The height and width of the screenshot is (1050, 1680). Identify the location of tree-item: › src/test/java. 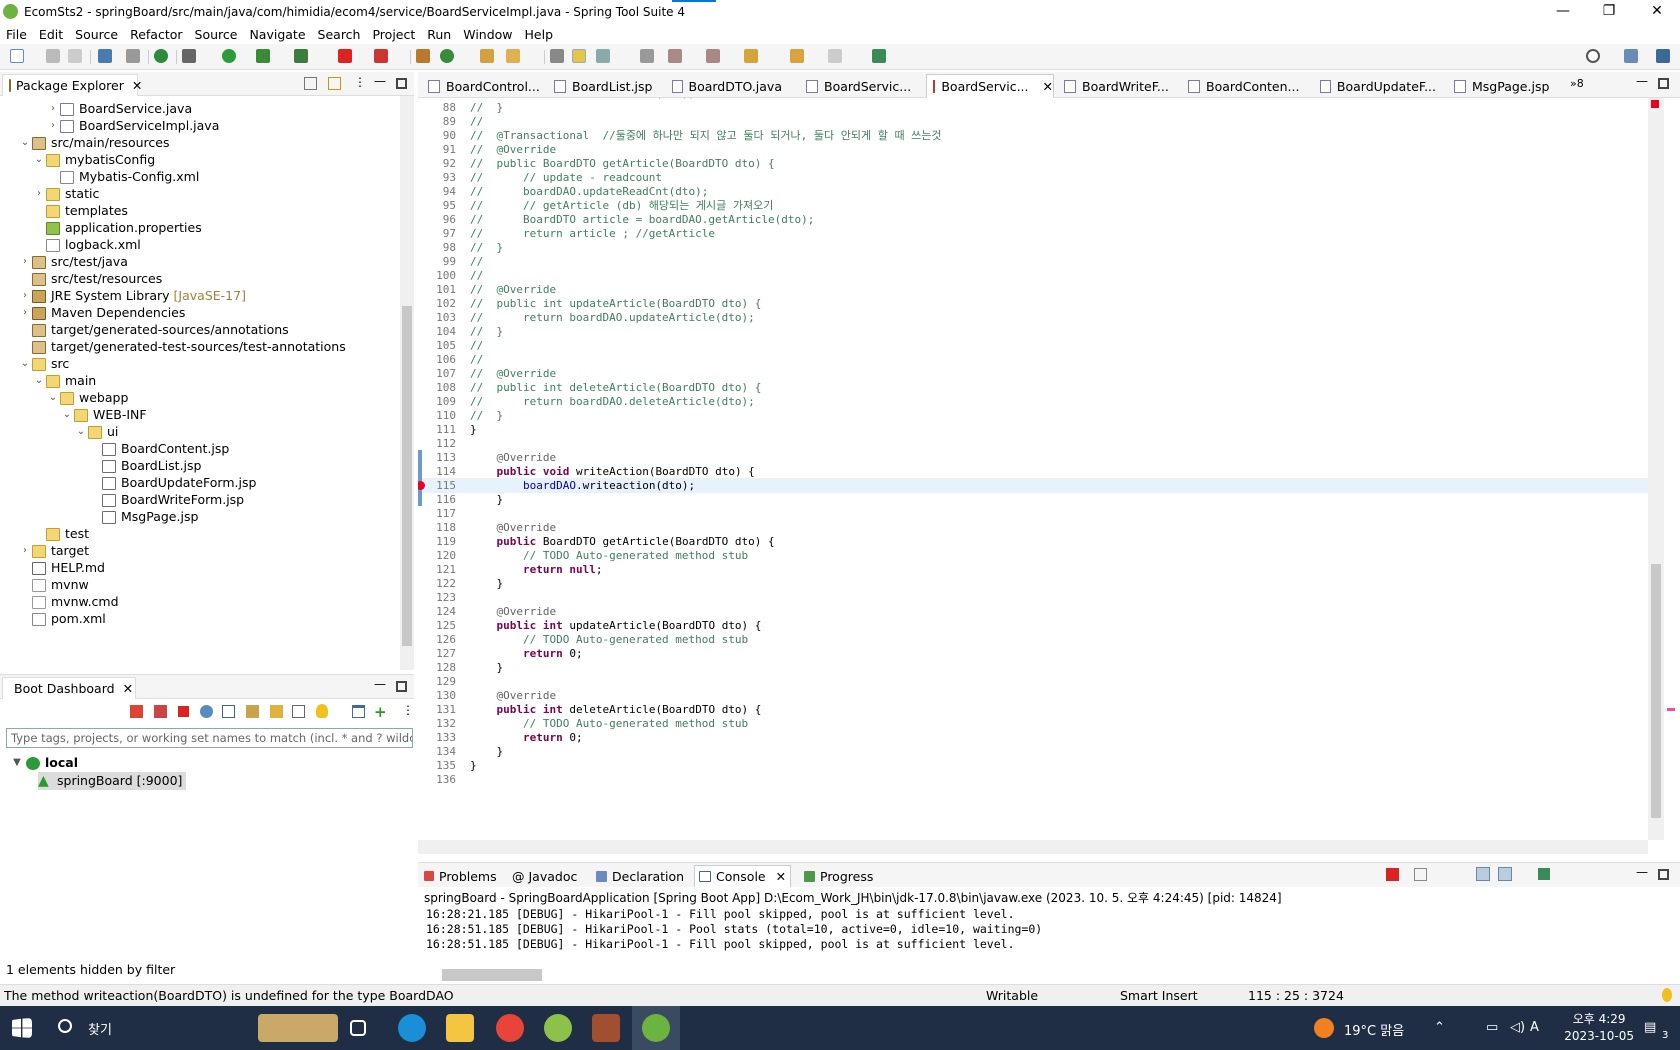
(73, 262).